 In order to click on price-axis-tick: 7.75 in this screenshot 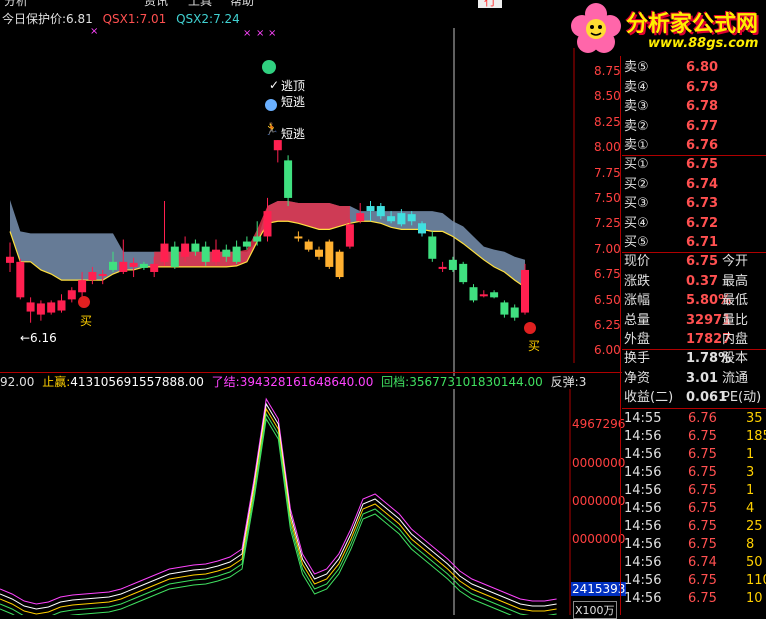, I will do `click(607, 172)`.